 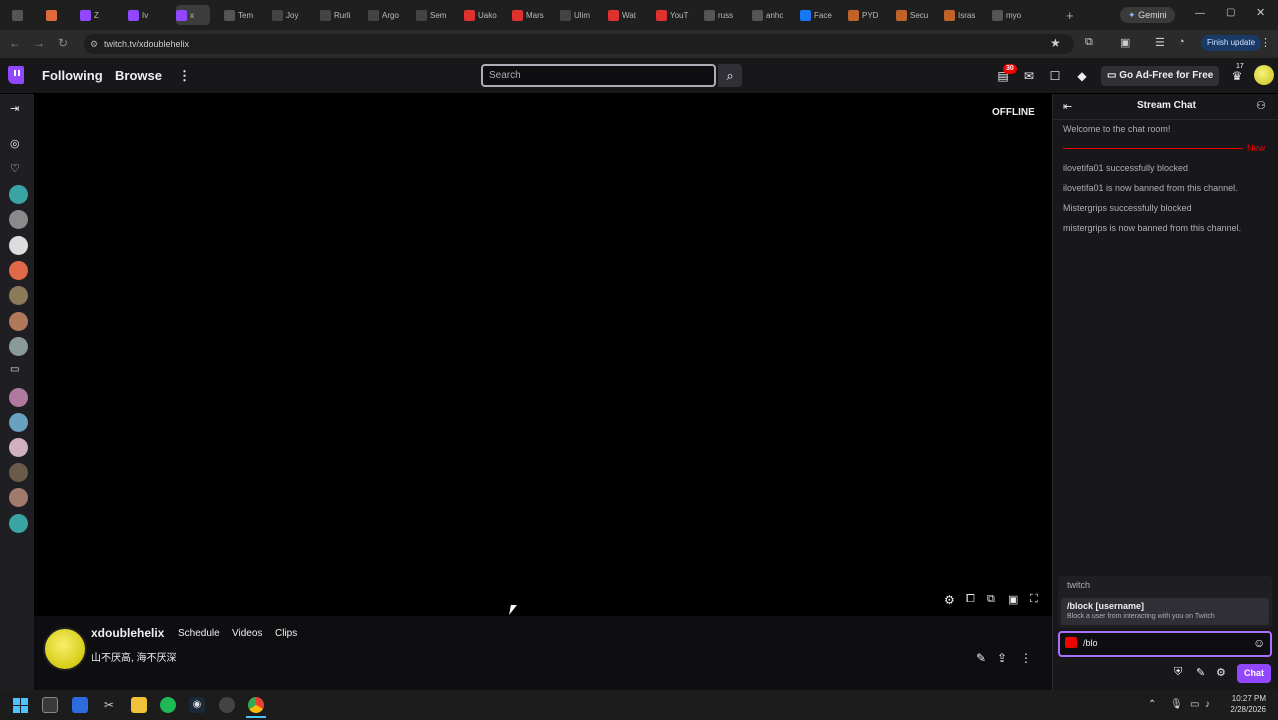 What do you see at coordinates (1231, 43) in the screenshot?
I see `finish-update-button: Finish update` at bounding box center [1231, 43].